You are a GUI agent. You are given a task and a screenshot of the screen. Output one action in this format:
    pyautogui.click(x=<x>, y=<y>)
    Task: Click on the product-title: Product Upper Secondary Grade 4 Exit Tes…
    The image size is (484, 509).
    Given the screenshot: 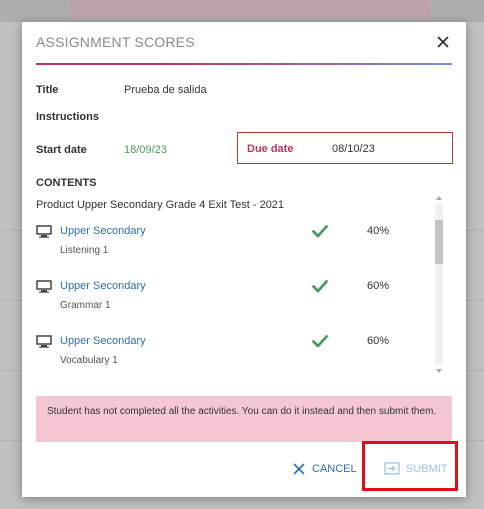 What is the action you would take?
    pyautogui.click(x=160, y=205)
    